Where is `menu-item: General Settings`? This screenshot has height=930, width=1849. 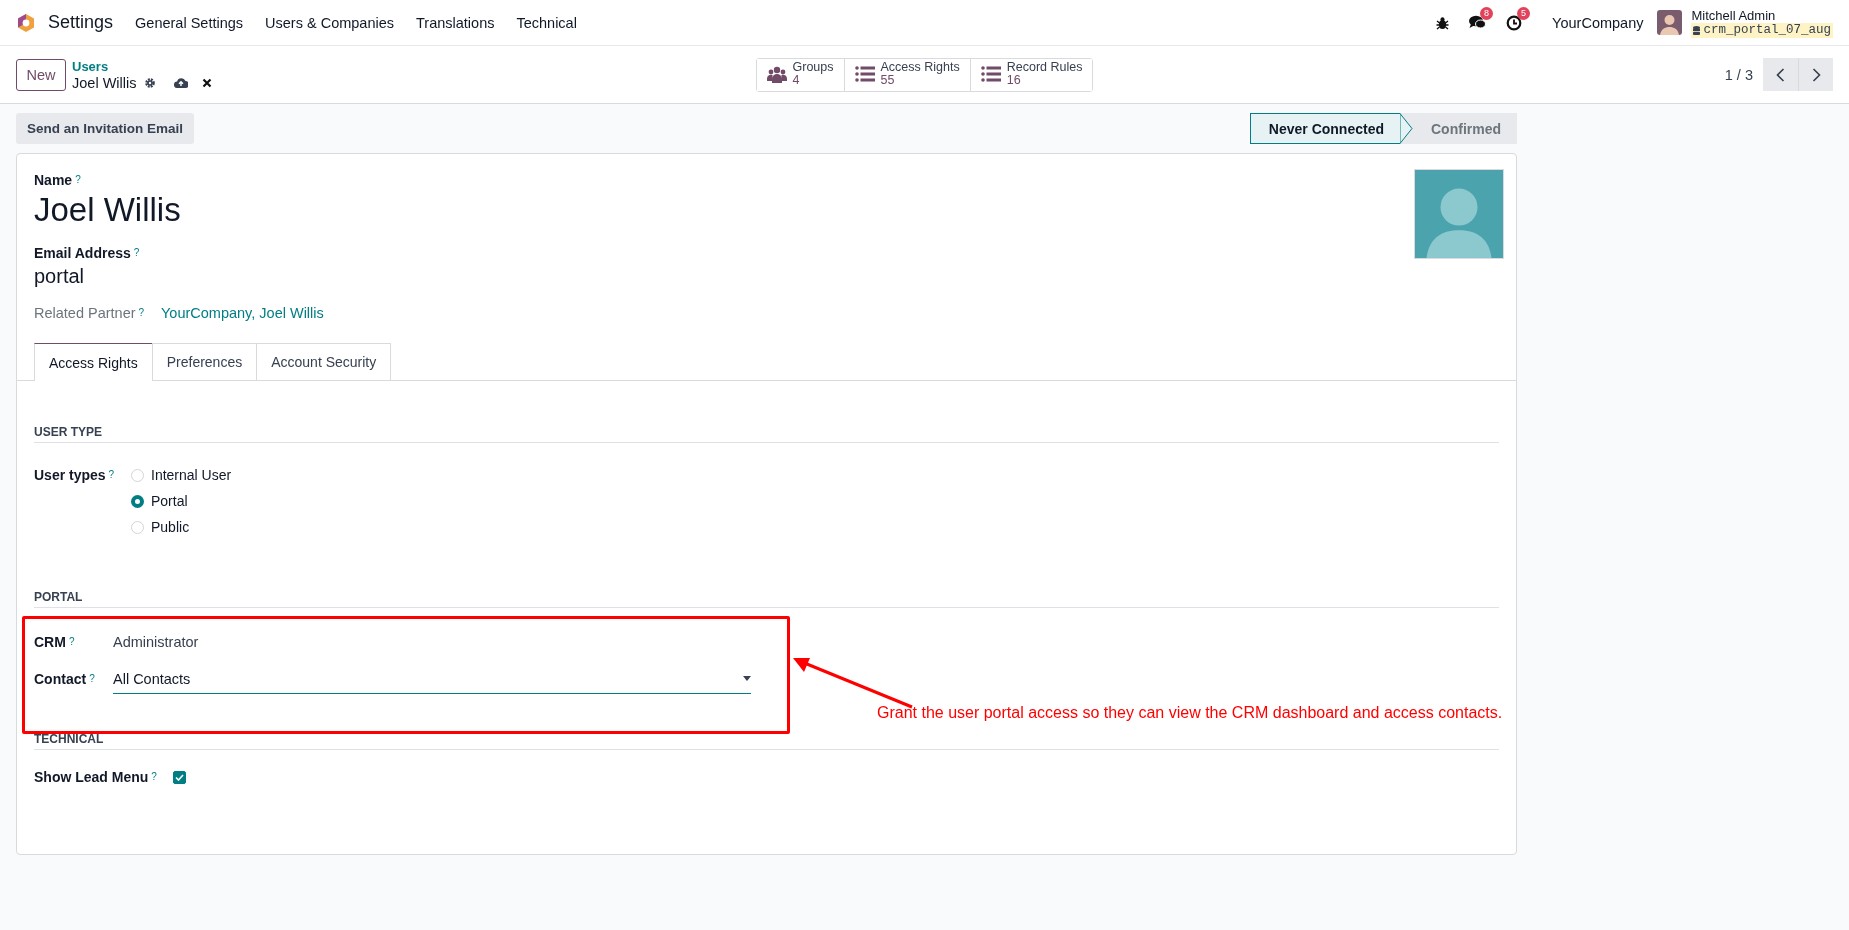 menu-item: General Settings is located at coordinates (189, 22).